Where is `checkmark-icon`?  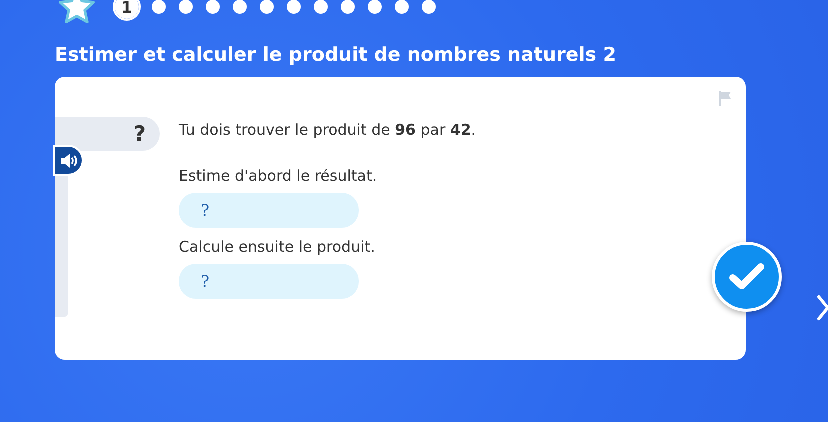
checkmark-icon is located at coordinates (747, 277).